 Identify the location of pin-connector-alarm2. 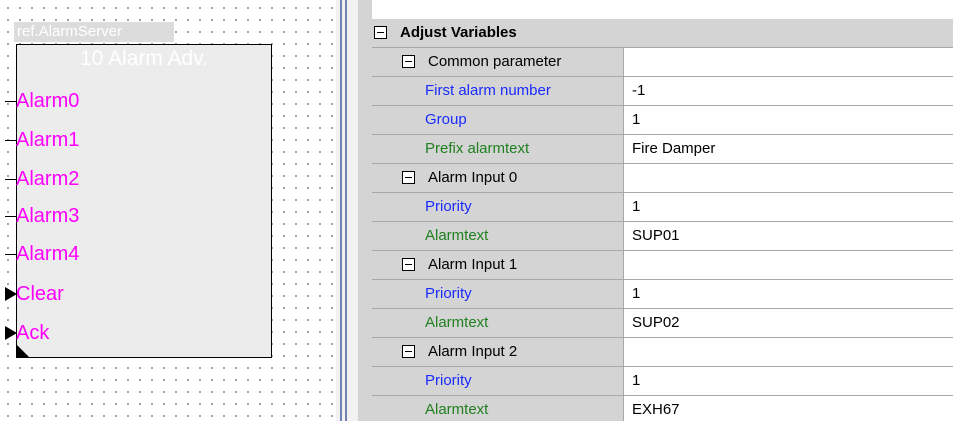
(10, 179).